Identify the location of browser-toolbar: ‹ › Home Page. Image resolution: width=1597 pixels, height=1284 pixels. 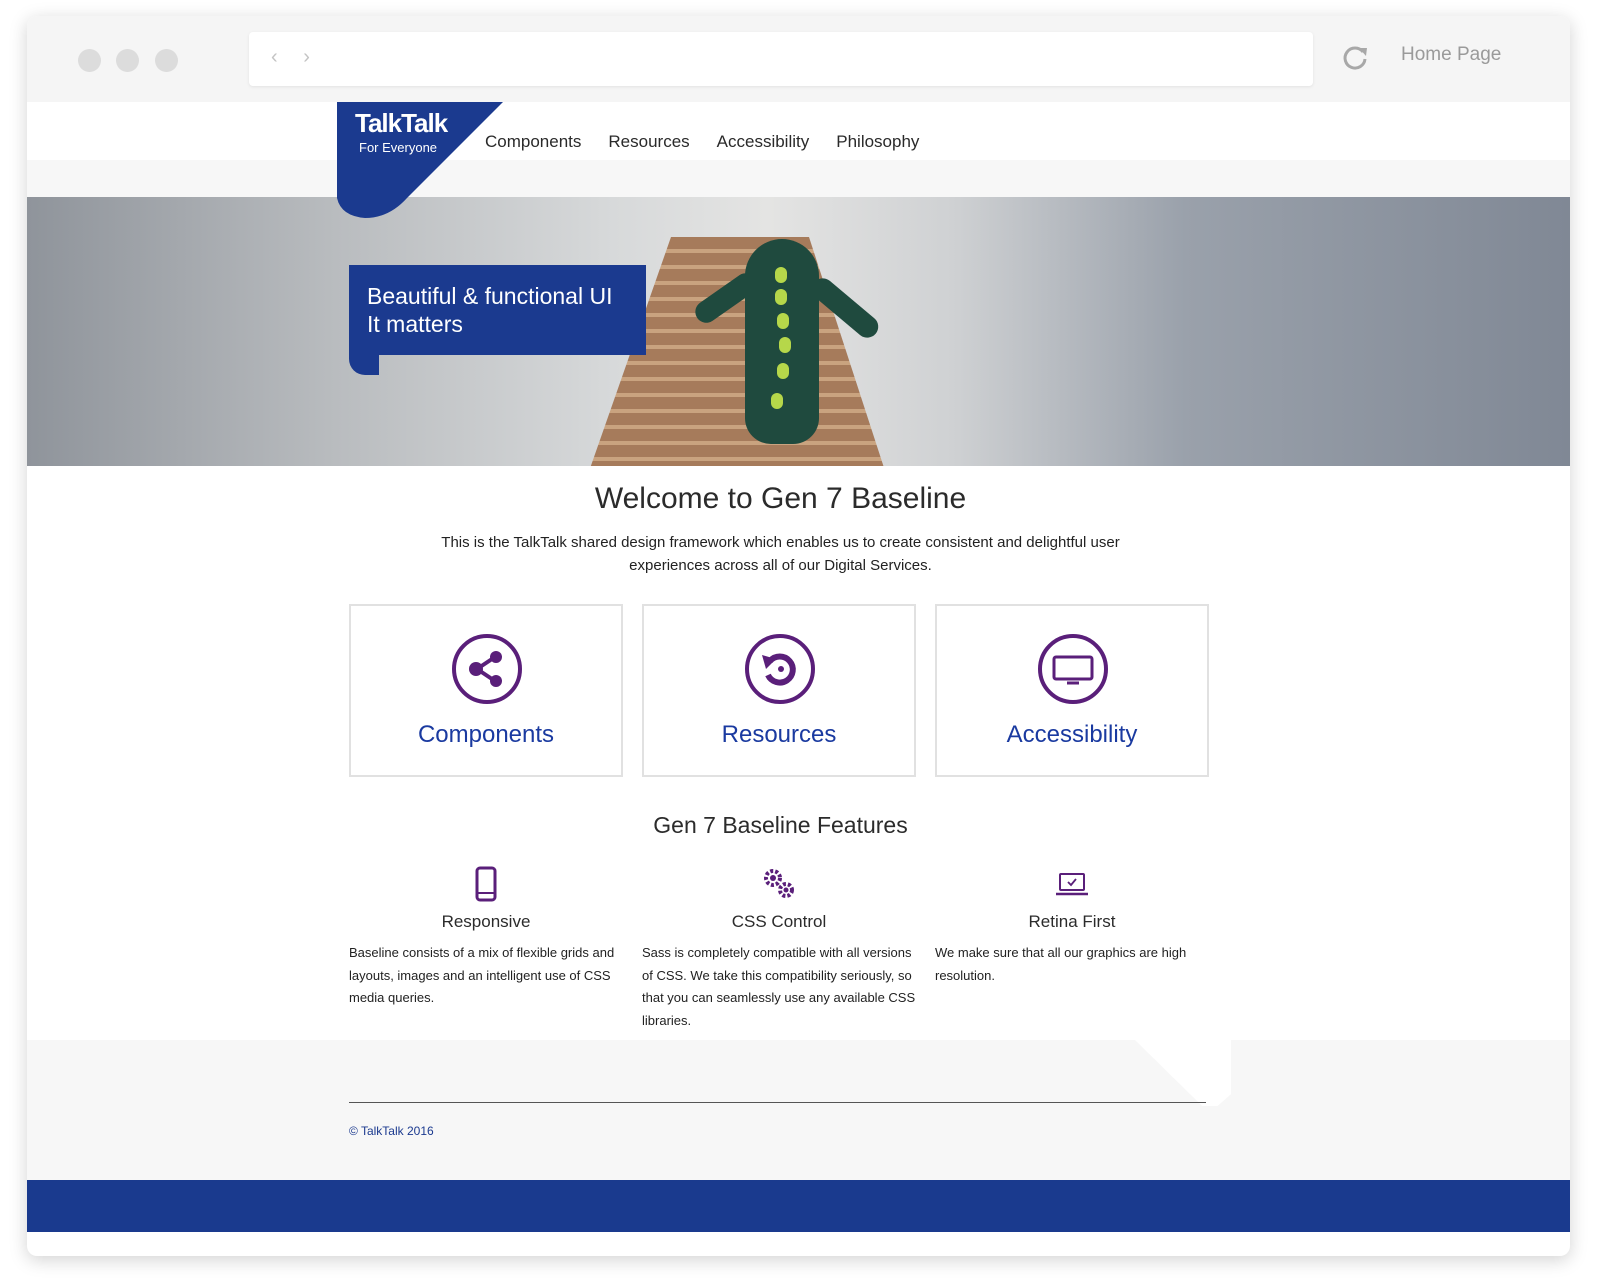
(798, 59).